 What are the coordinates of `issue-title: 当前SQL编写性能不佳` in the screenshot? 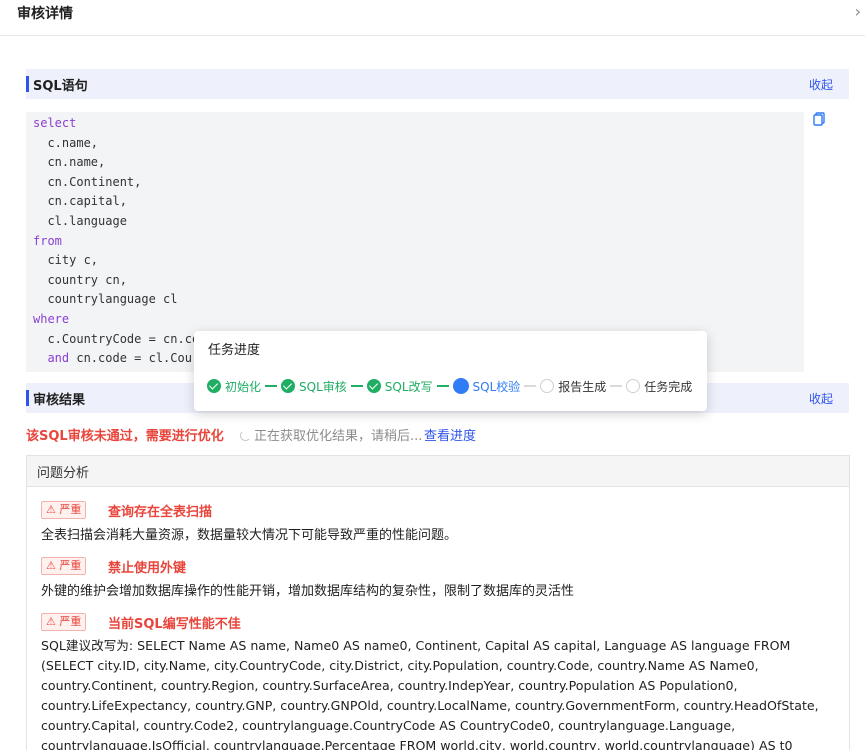 It's located at (174, 624).